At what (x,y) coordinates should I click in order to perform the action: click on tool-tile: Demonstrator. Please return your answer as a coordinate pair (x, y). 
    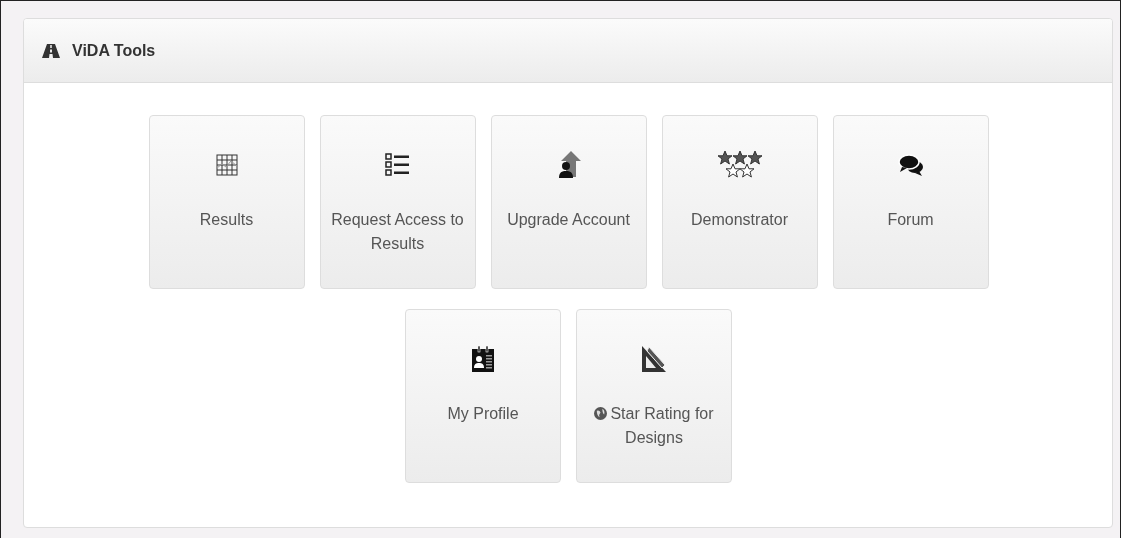
    Looking at the image, I should click on (739, 202).